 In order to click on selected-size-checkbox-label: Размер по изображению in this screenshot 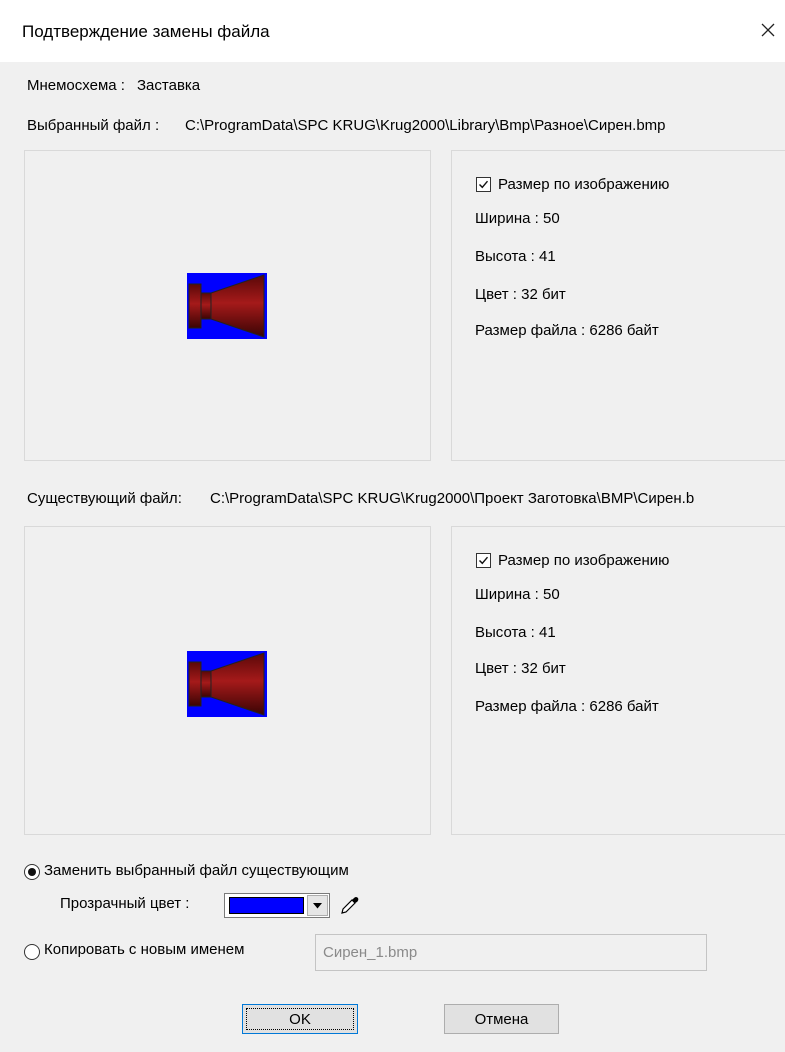, I will do `click(583, 184)`.